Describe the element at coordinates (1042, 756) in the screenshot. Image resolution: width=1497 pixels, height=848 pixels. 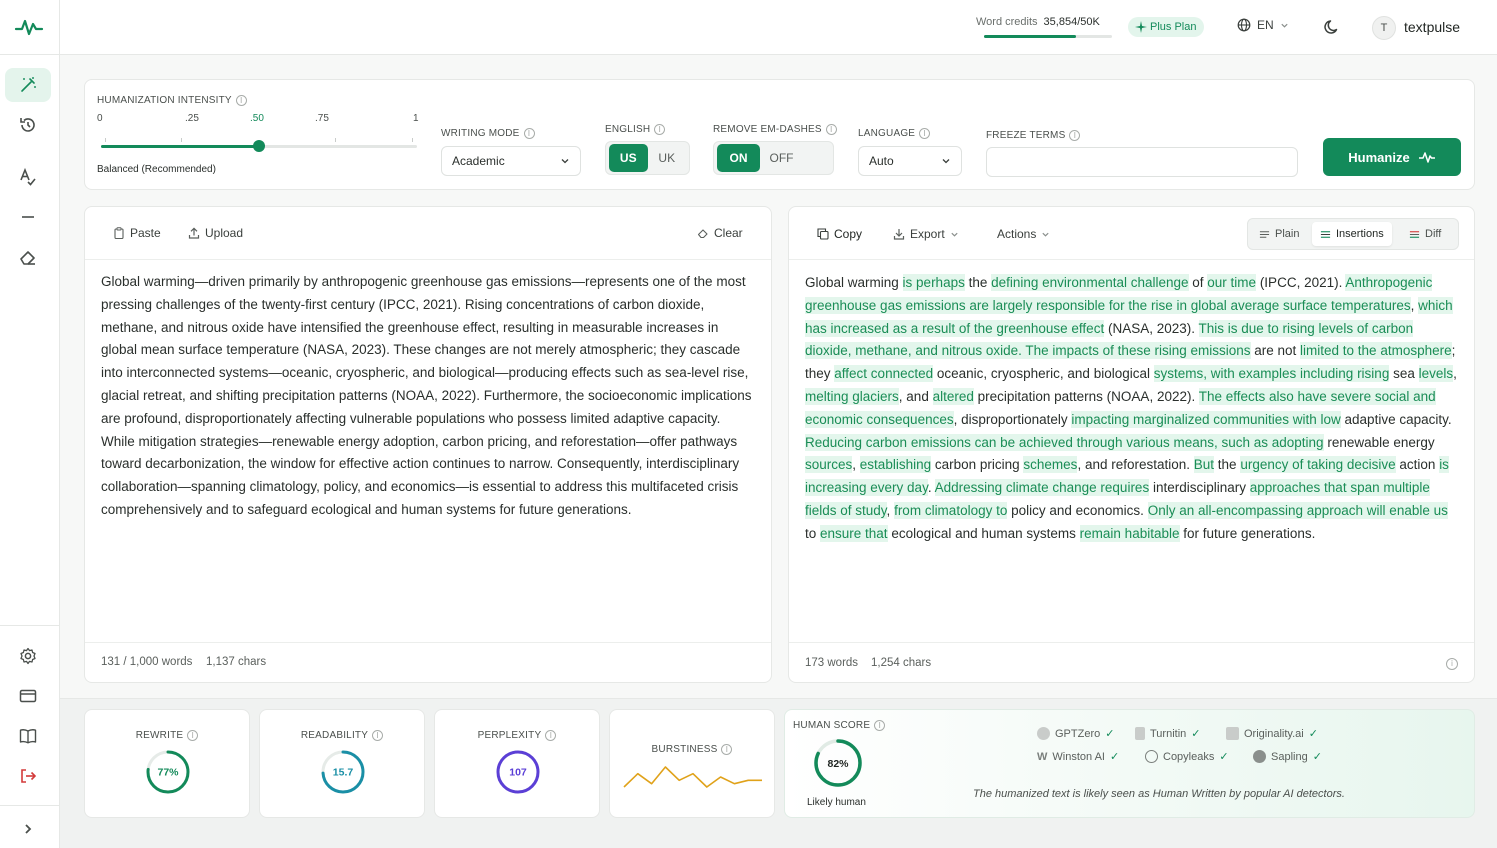
I see `winston-icon: W` at that location.